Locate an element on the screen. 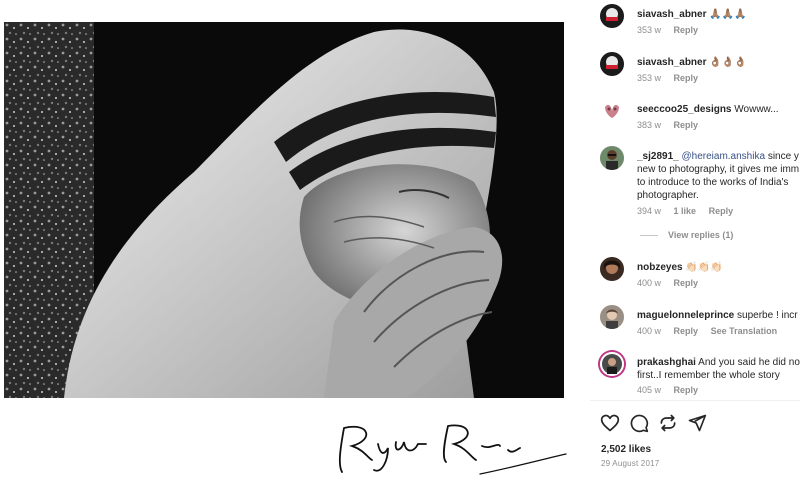 The width and height of the screenshot is (800, 478). comment-text: photographer. is located at coordinates (668, 195).